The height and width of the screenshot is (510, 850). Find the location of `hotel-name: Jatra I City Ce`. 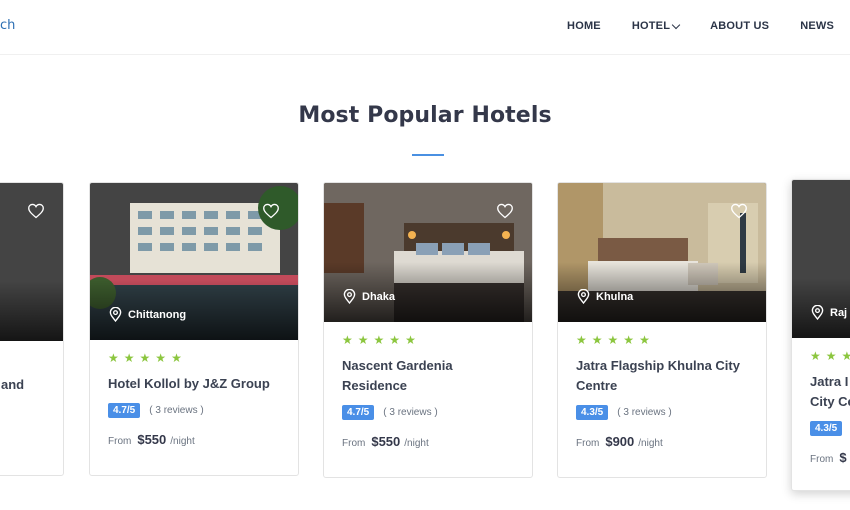

hotel-name: Jatra I City Ce is located at coordinates (830, 392).